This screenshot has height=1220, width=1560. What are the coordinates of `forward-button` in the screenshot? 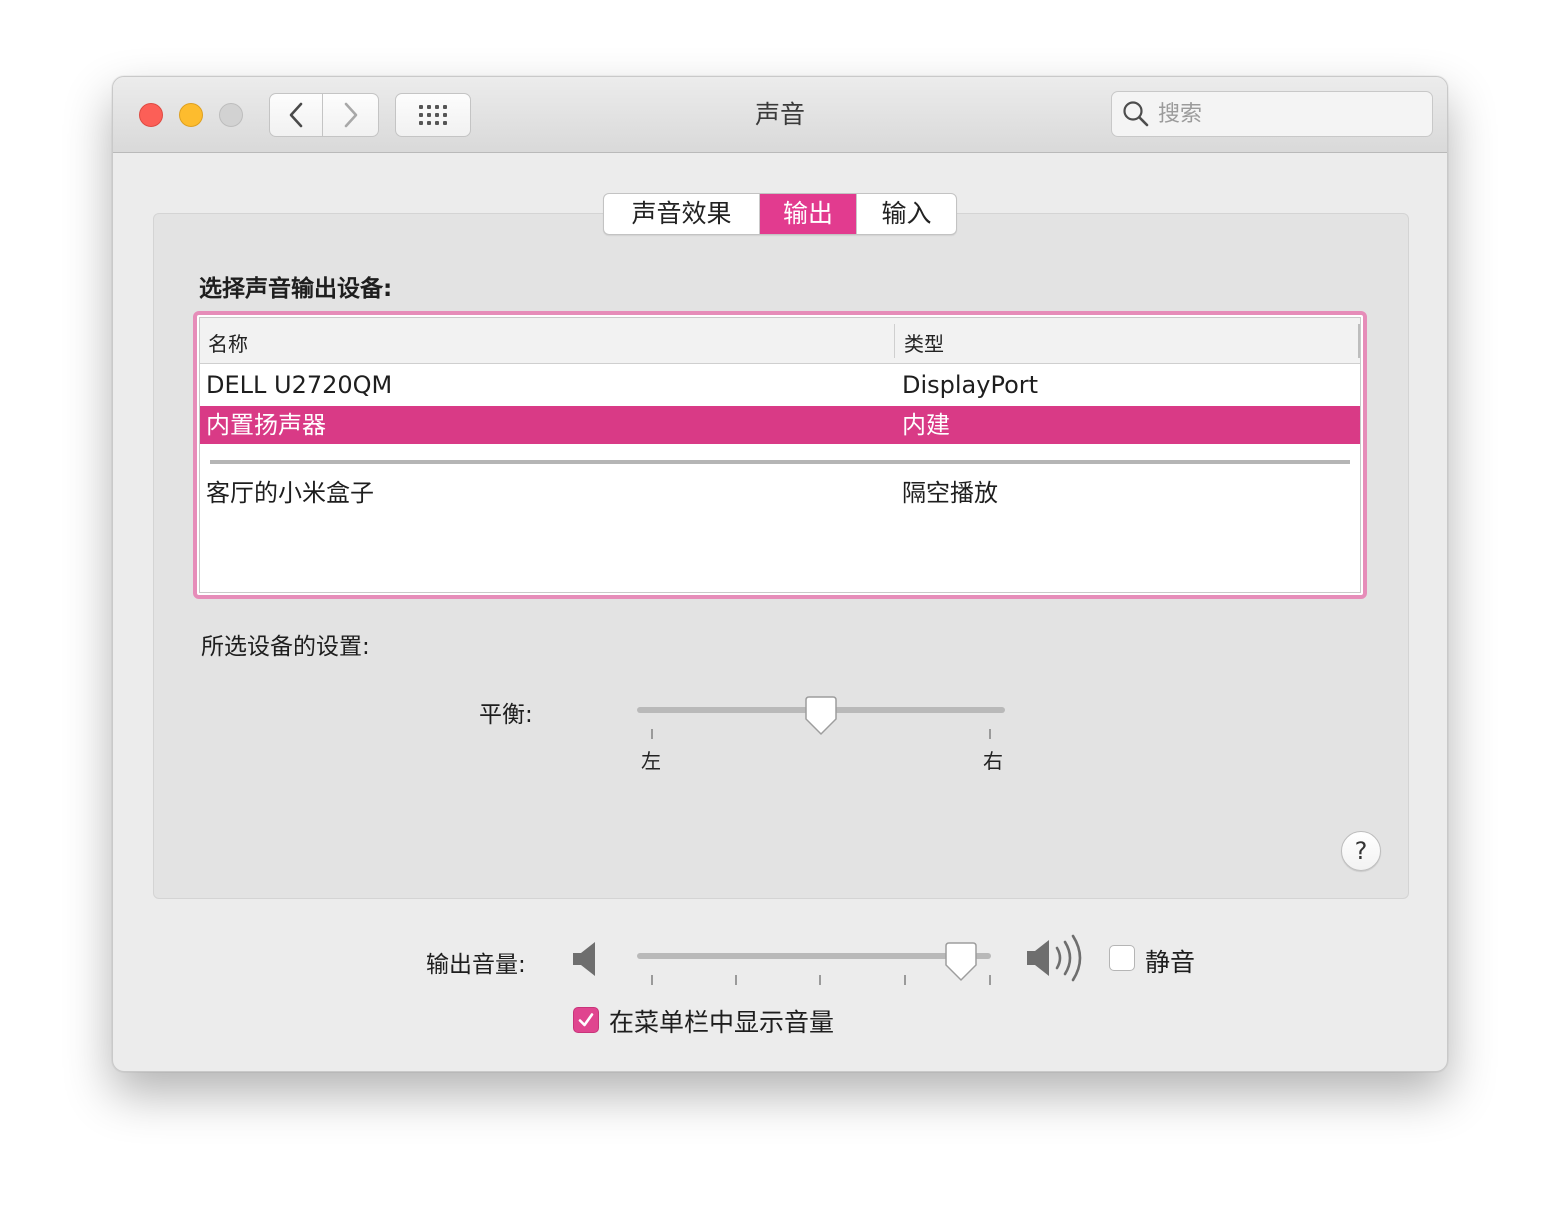 It's located at (351, 115).